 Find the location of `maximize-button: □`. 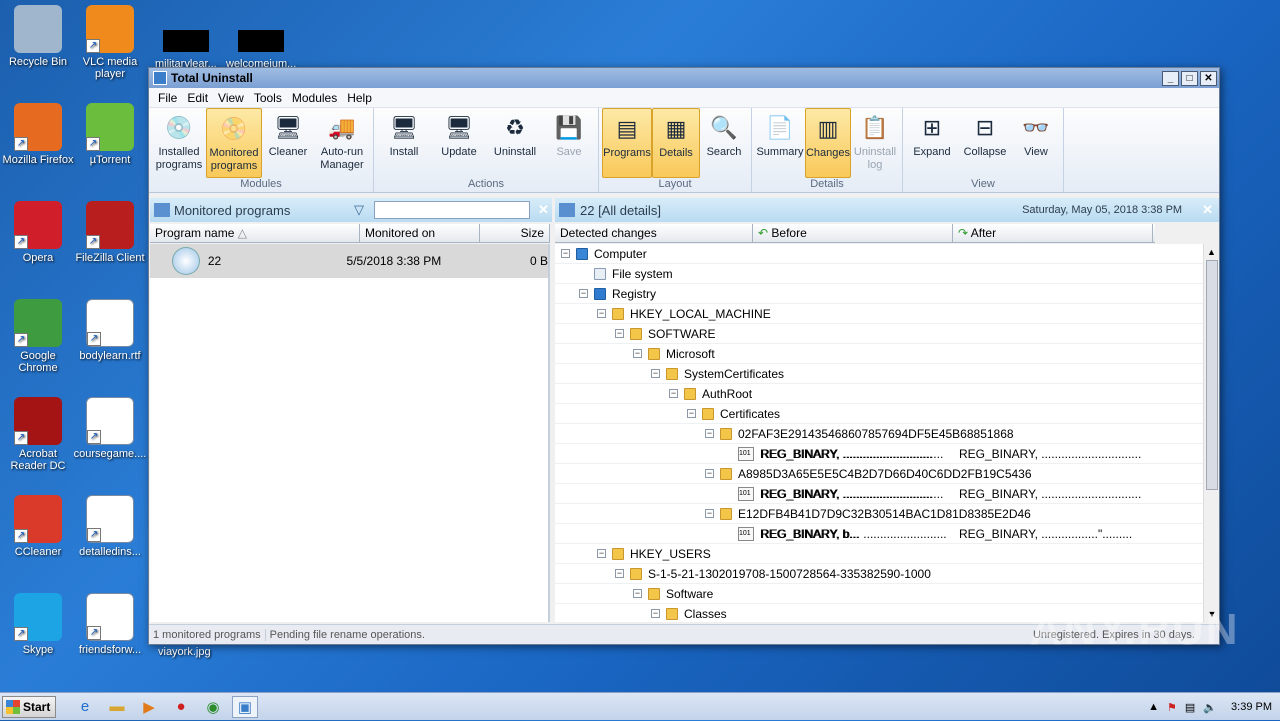

maximize-button: □ is located at coordinates (1189, 78).